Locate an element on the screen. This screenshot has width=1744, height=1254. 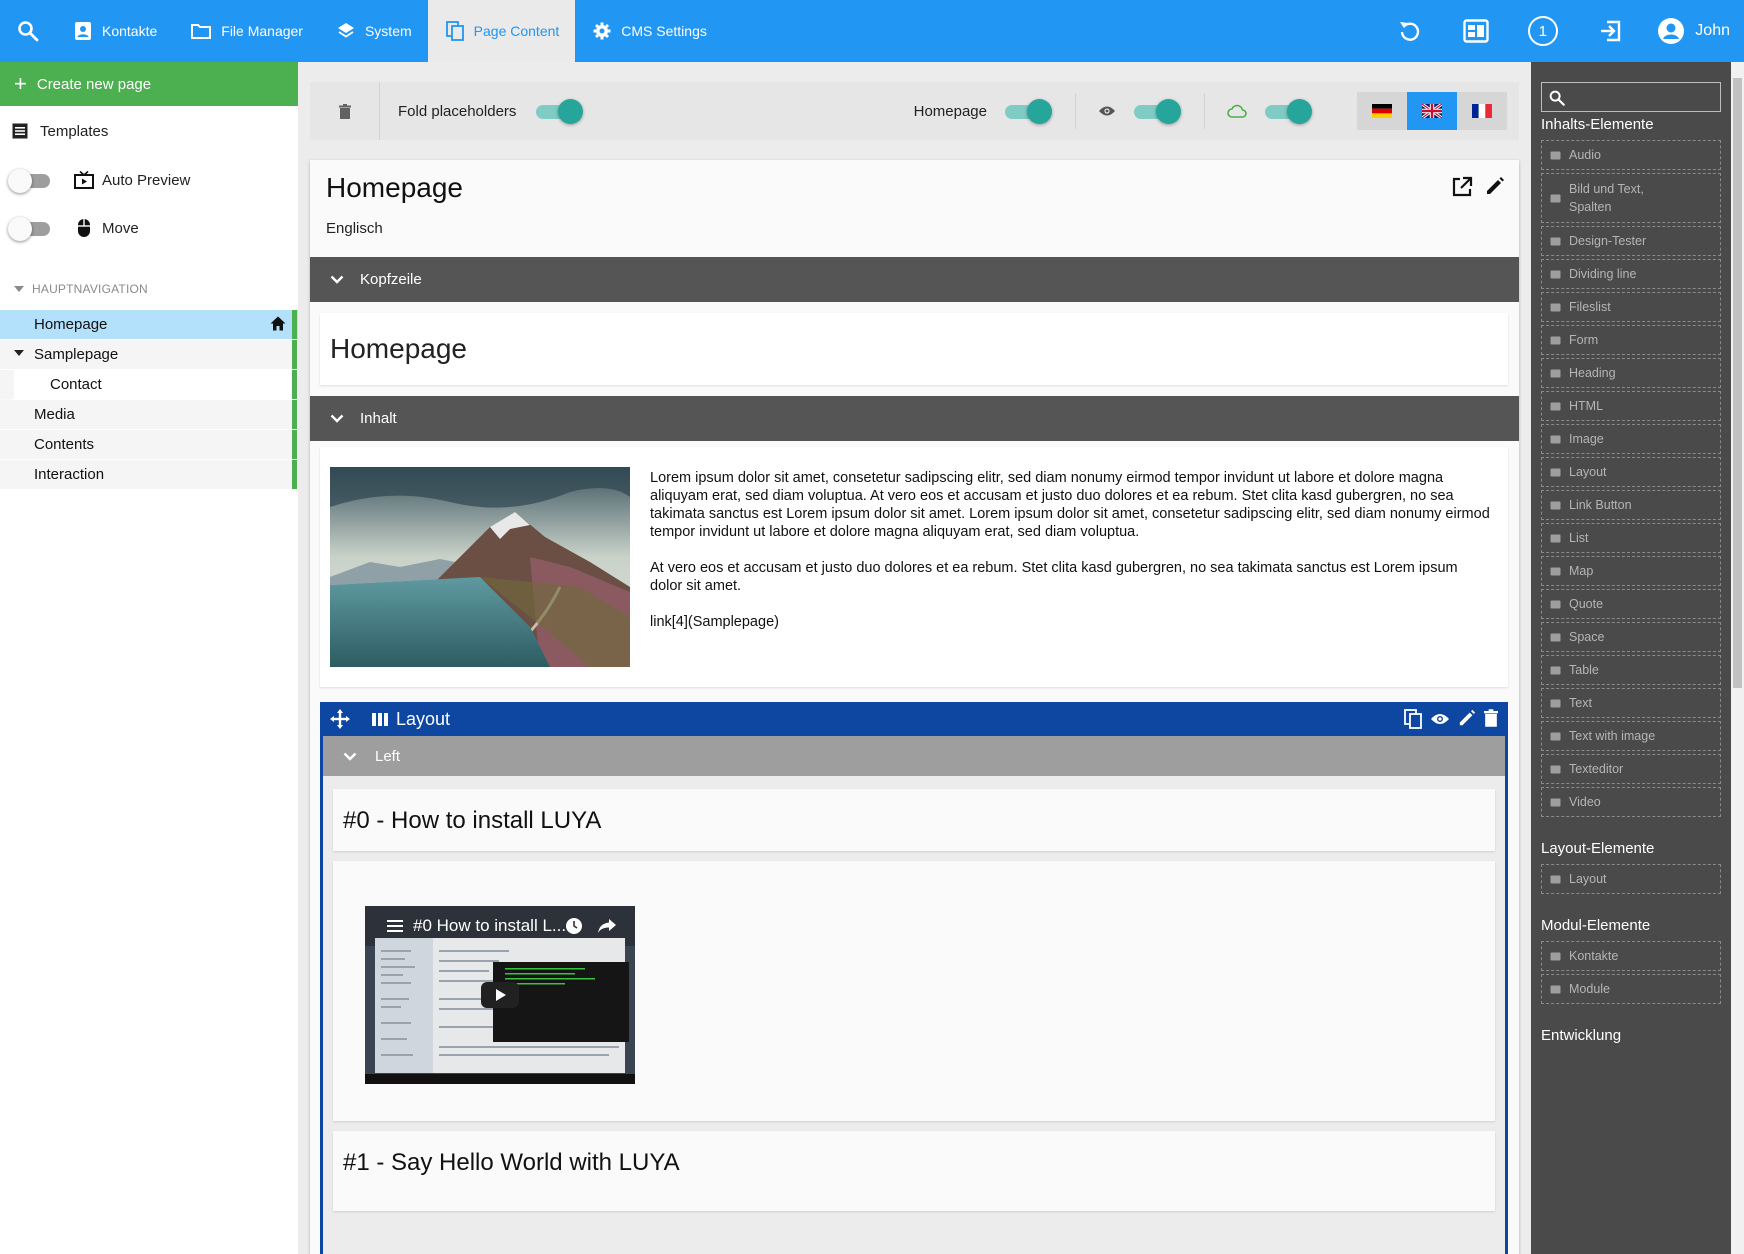
block-item-map: Map is located at coordinates (1631, 571).